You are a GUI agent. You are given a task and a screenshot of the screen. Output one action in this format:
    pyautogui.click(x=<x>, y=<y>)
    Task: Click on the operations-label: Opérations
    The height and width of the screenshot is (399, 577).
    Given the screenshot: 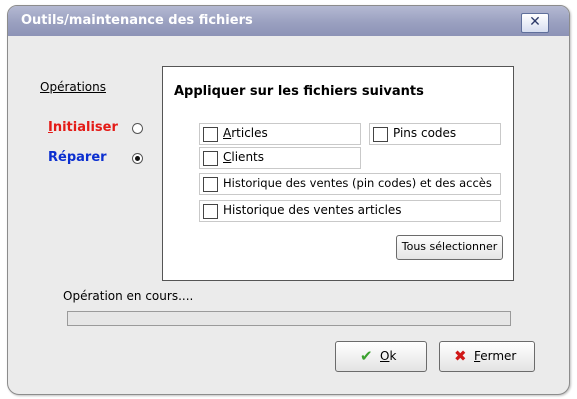 What is the action you would take?
    pyautogui.click(x=73, y=87)
    